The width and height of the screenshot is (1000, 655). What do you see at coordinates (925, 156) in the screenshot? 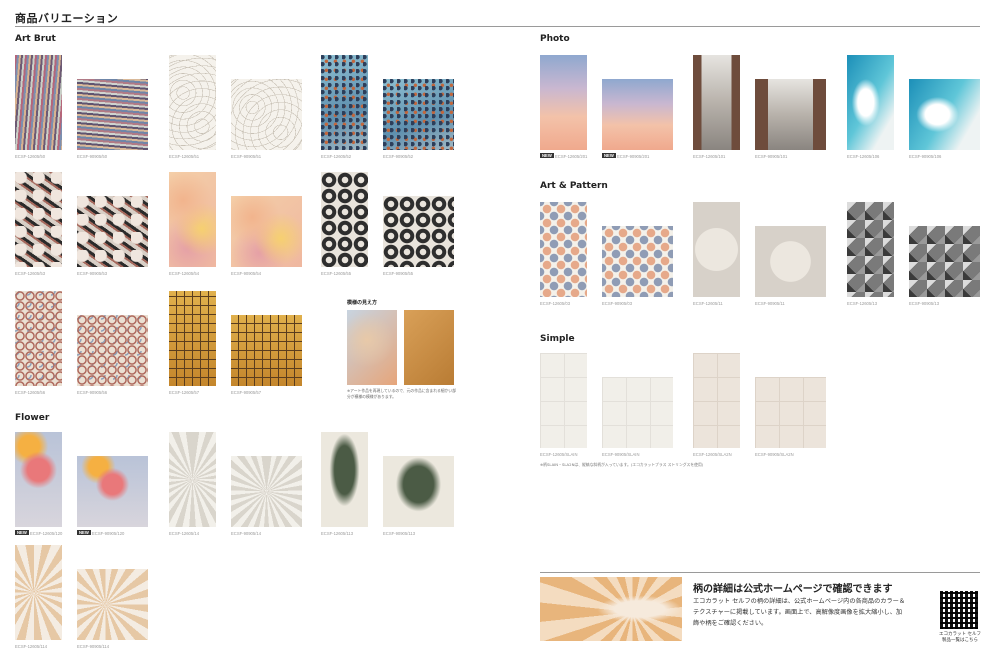
I see `product-code: ECSF-90905/106` at bounding box center [925, 156].